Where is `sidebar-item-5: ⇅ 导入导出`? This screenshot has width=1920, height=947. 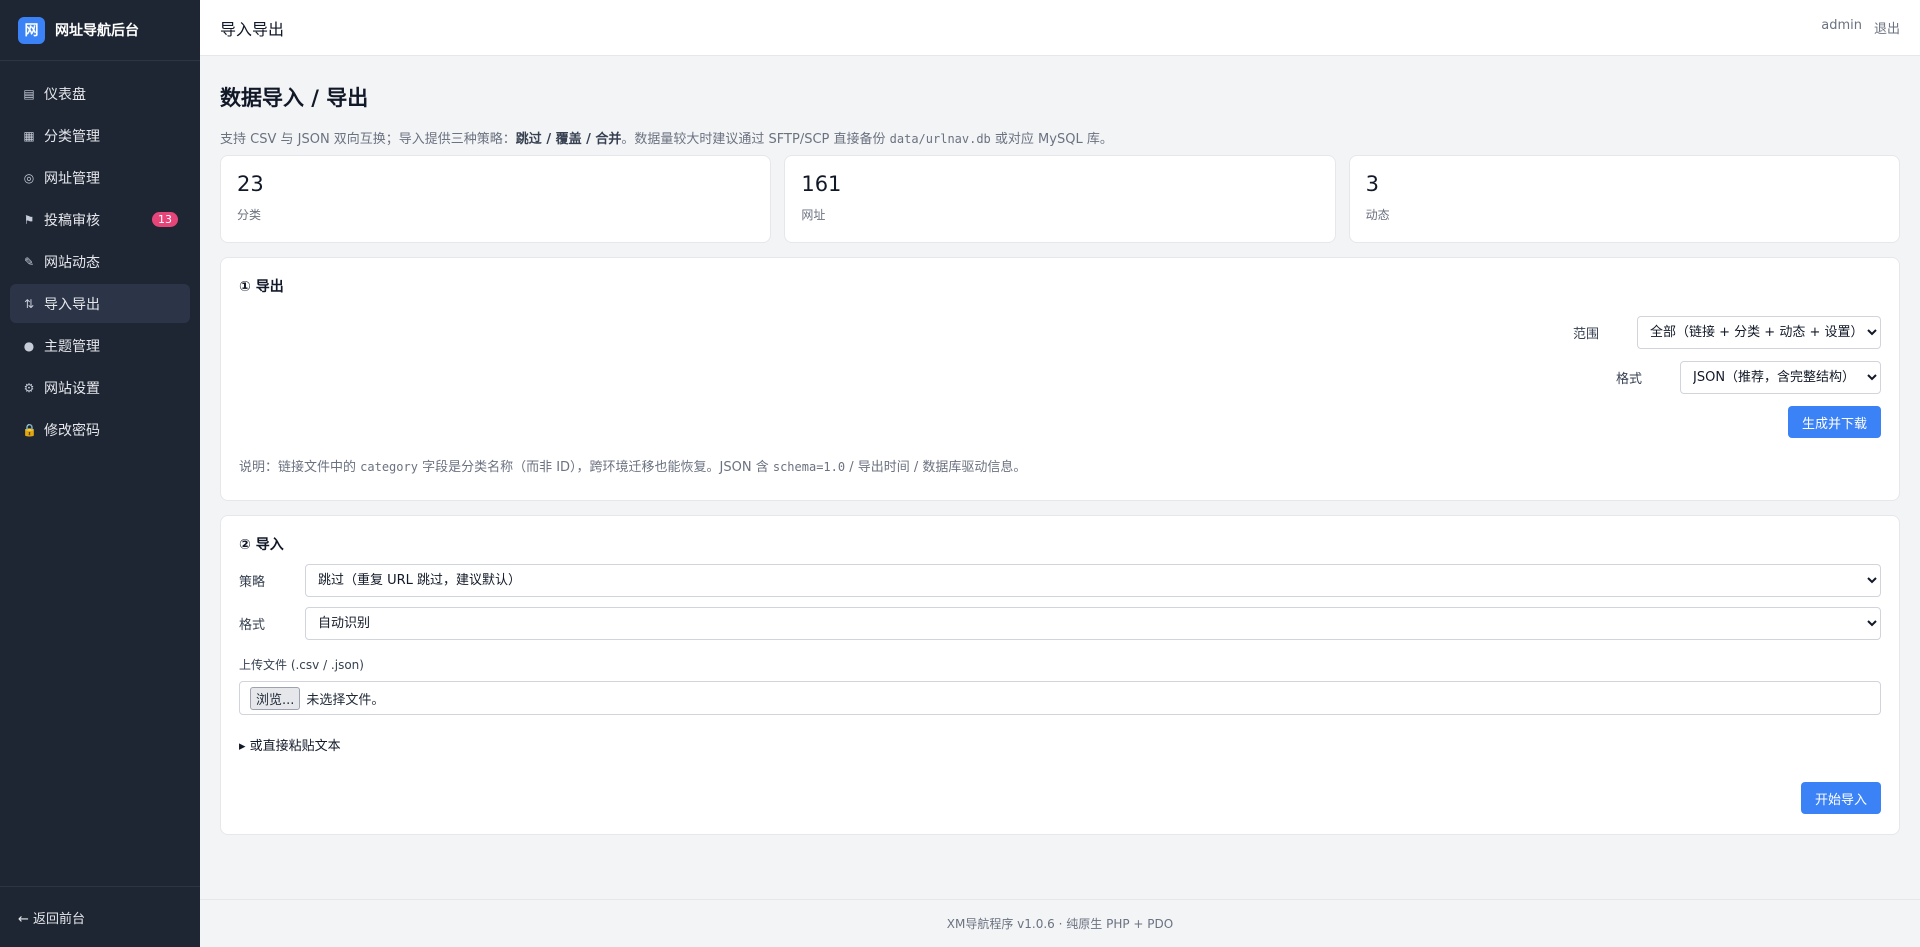
sidebar-item-5: ⇅ 导入导出 is located at coordinates (100, 303).